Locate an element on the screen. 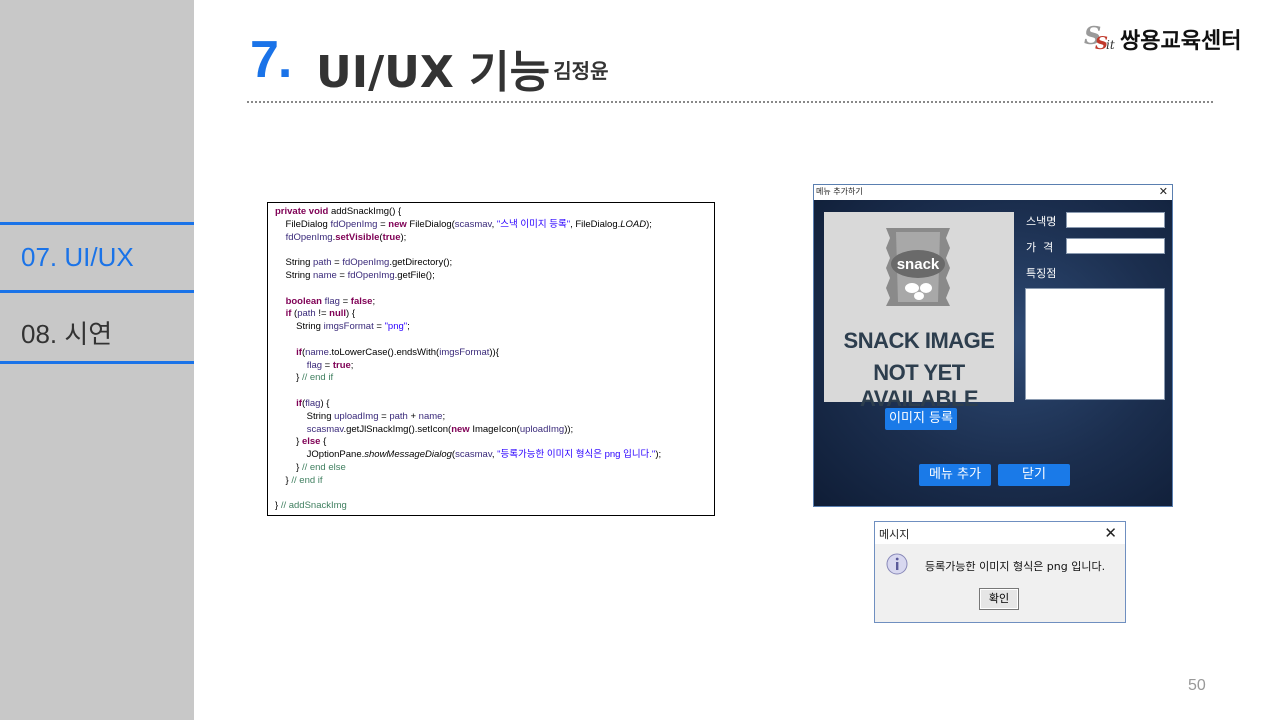 This screenshot has height=720, width=1280. dialog-title: 메시지 is located at coordinates (894, 534).